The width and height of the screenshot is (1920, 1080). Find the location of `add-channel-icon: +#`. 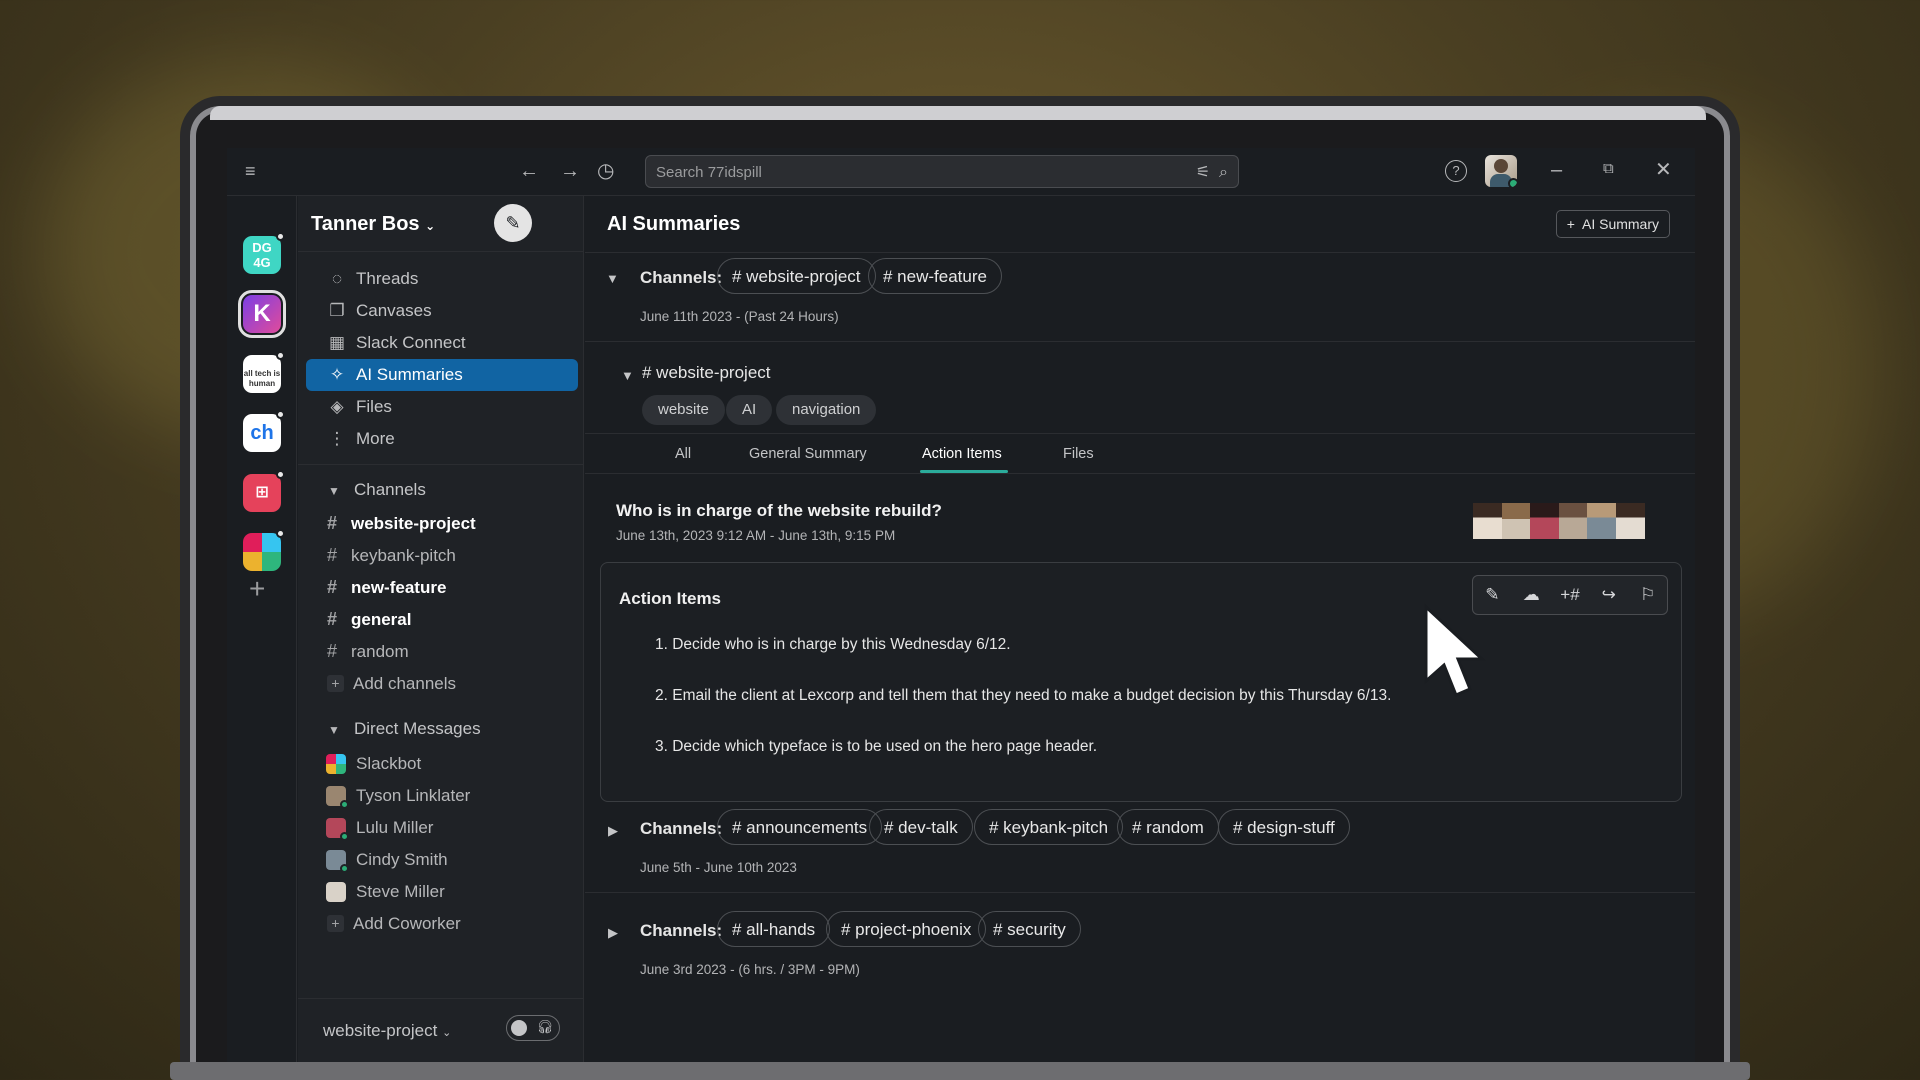

add-channel-icon: +# is located at coordinates (1570, 595).